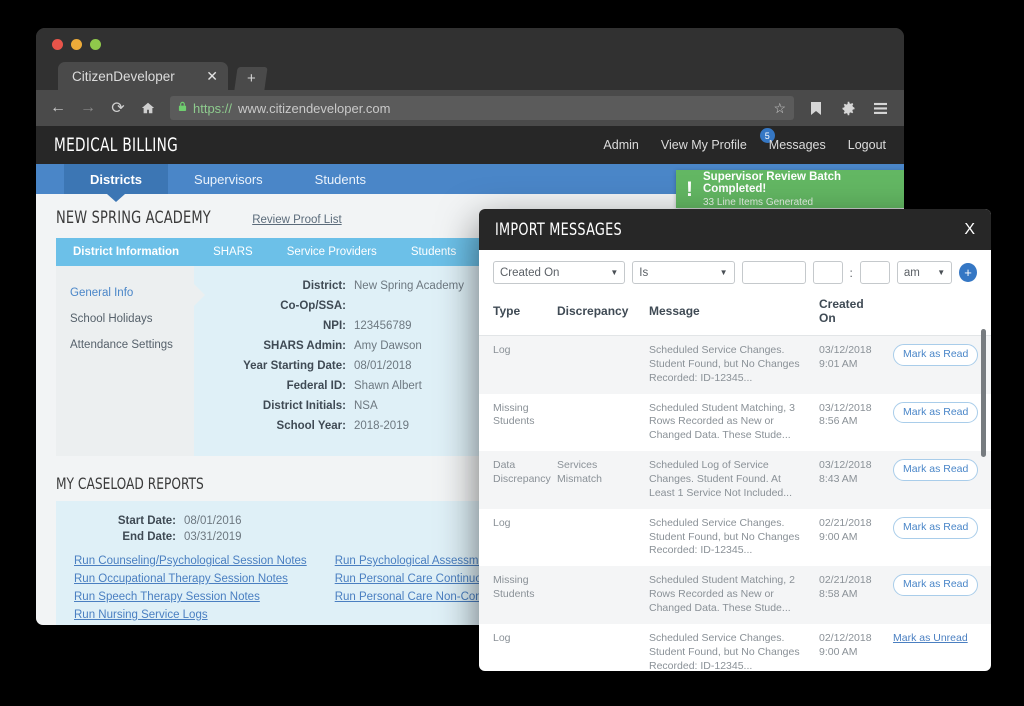 The image size is (1024, 706). What do you see at coordinates (797, 145) in the screenshot?
I see `header-link-messages: Messages` at bounding box center [797, 145].